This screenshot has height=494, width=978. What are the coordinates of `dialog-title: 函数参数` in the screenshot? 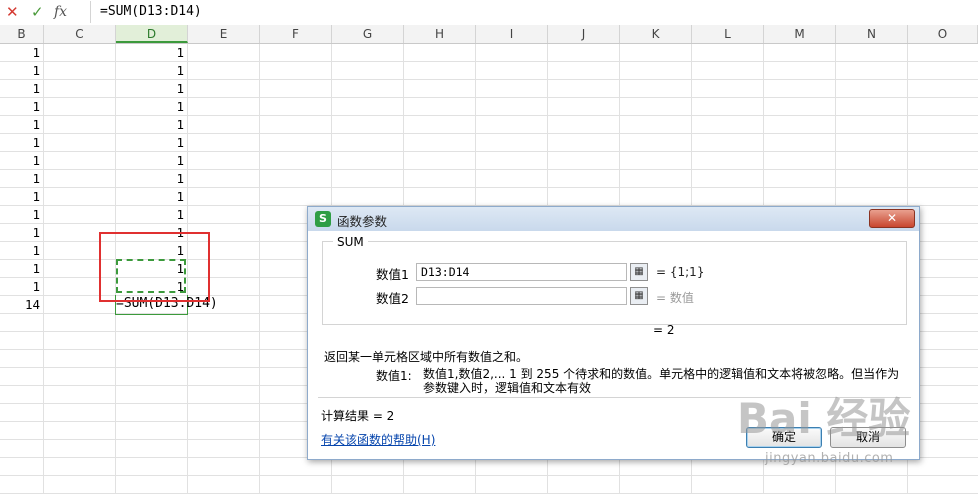 It's located at (362, 221).